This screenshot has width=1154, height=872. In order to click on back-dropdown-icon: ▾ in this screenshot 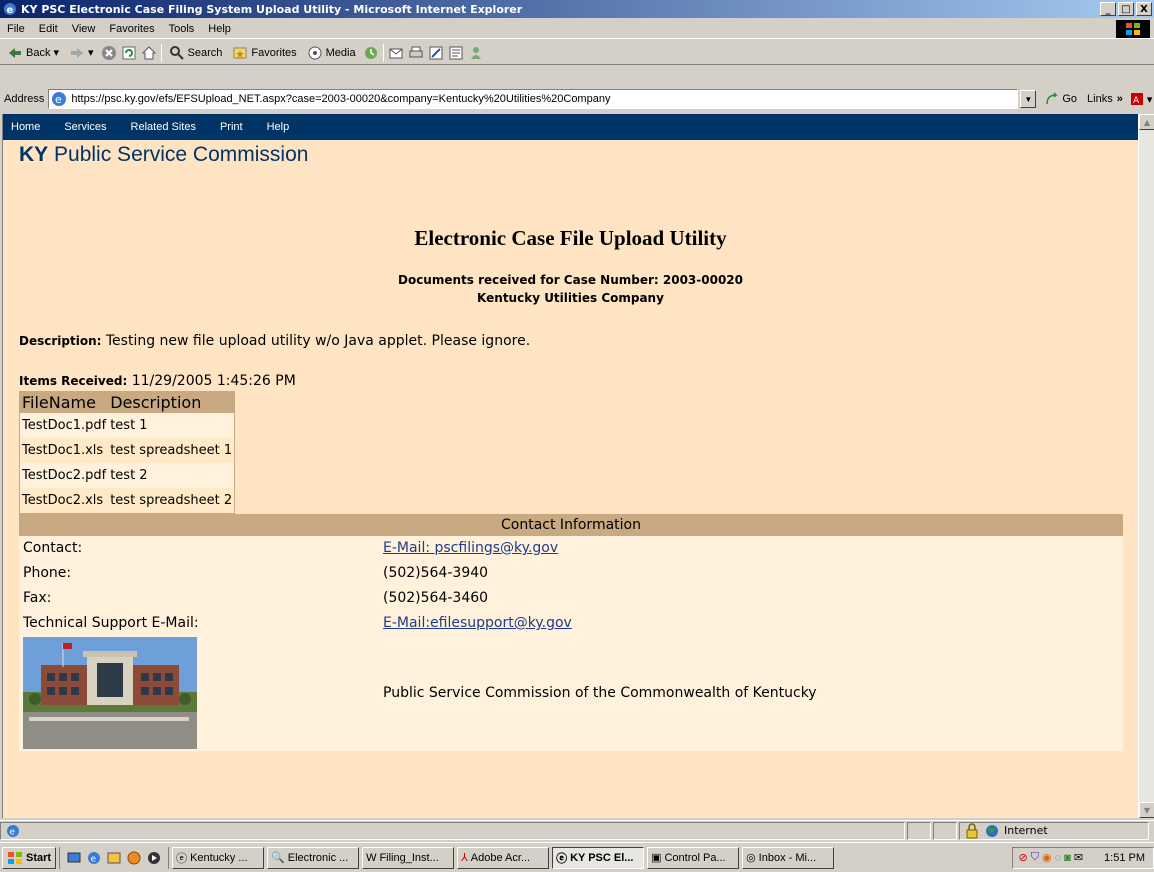, I will do `click(56, 52)`.